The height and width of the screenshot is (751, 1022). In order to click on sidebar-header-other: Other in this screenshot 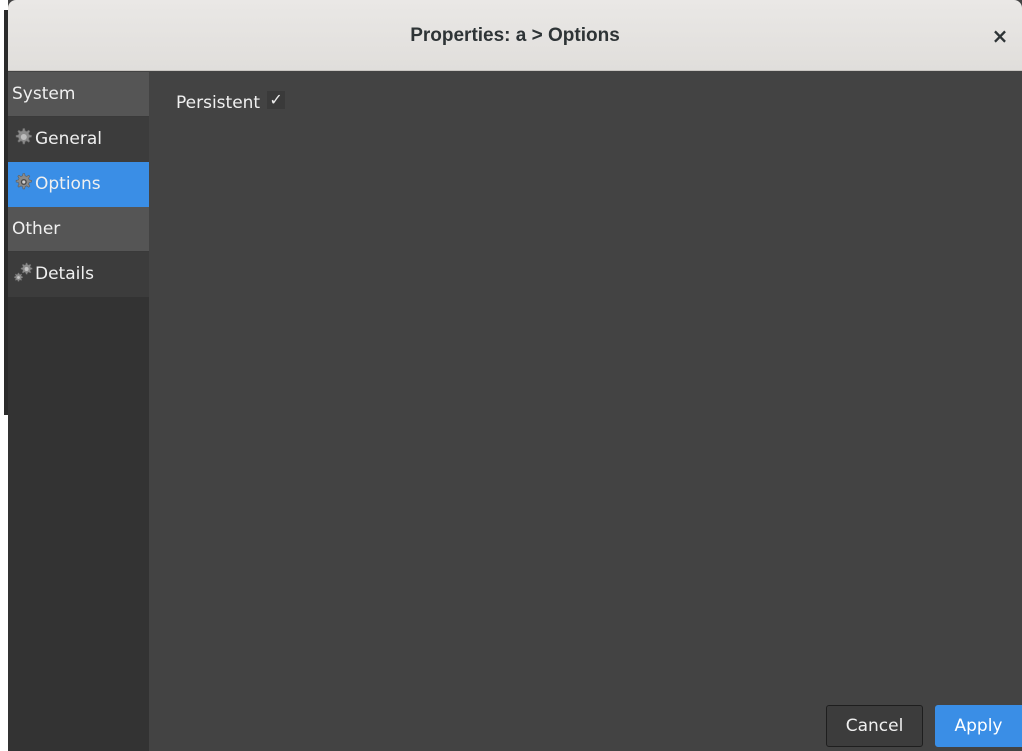, I will do `click(78, 229)`.